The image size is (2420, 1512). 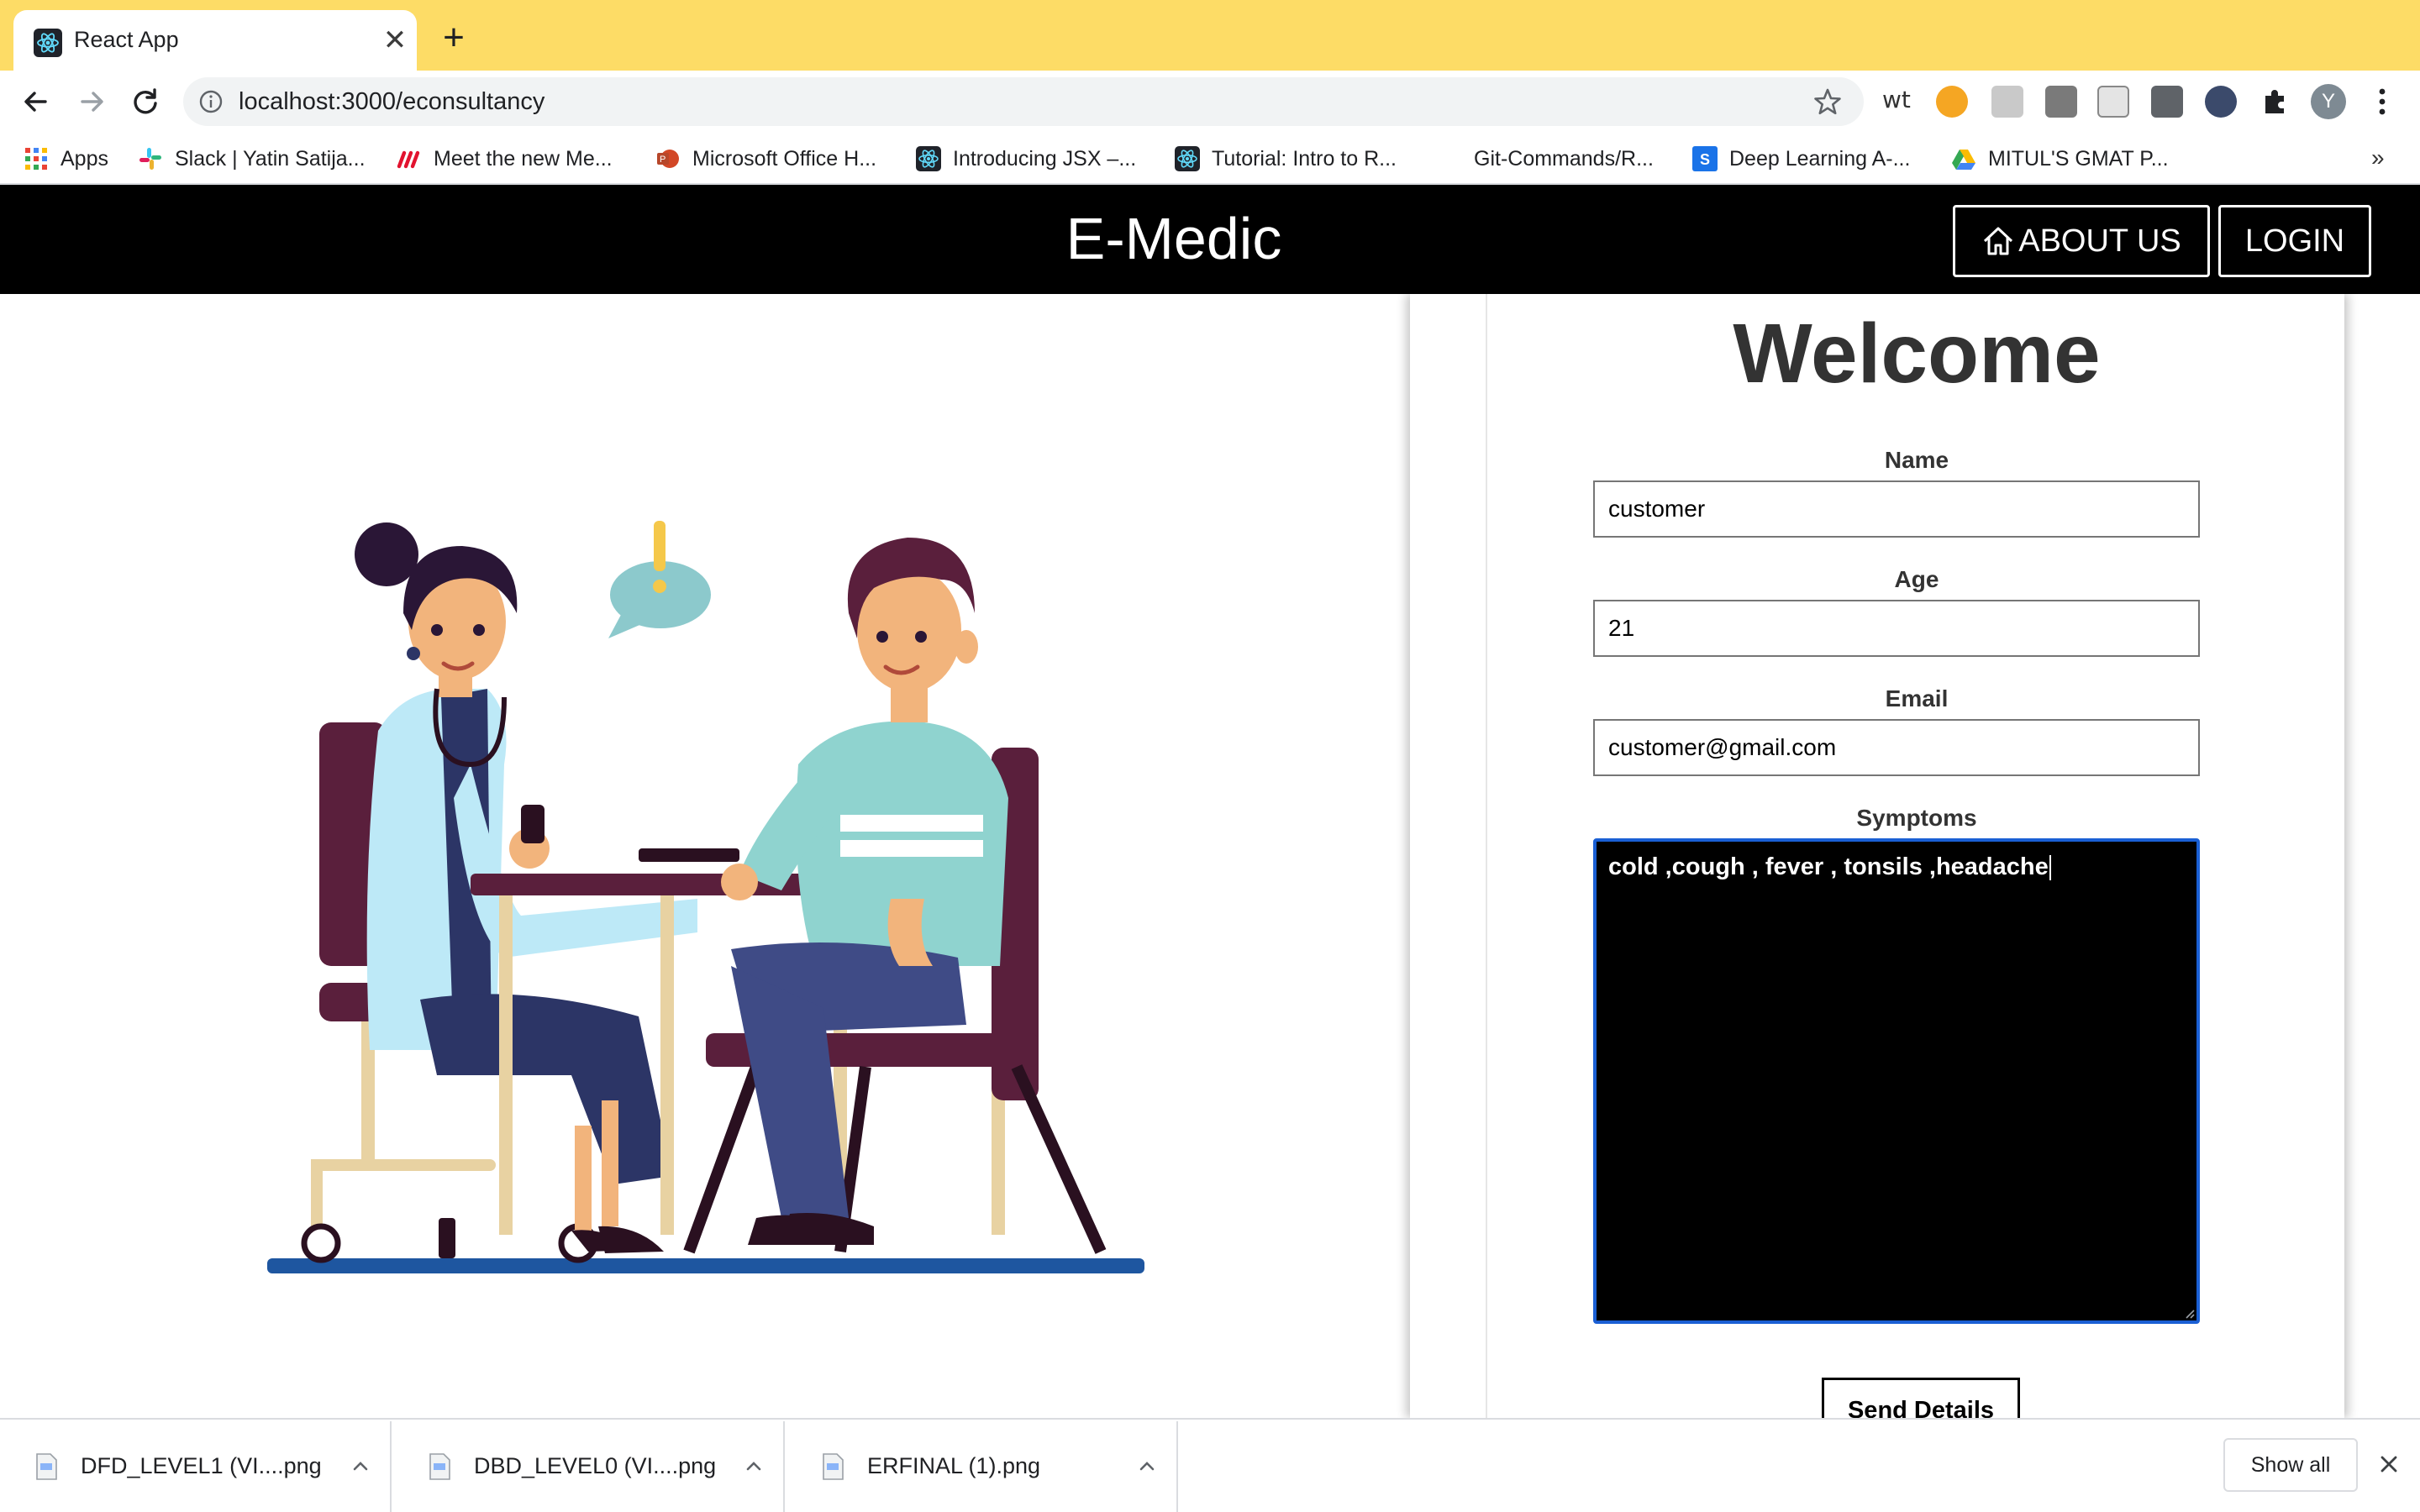 What do you see at coordinates (202, 1465) in the screenshot?
I see `download-filename: DFD_LEVEL1 (VI....png` at bounding box center [202, 1465].